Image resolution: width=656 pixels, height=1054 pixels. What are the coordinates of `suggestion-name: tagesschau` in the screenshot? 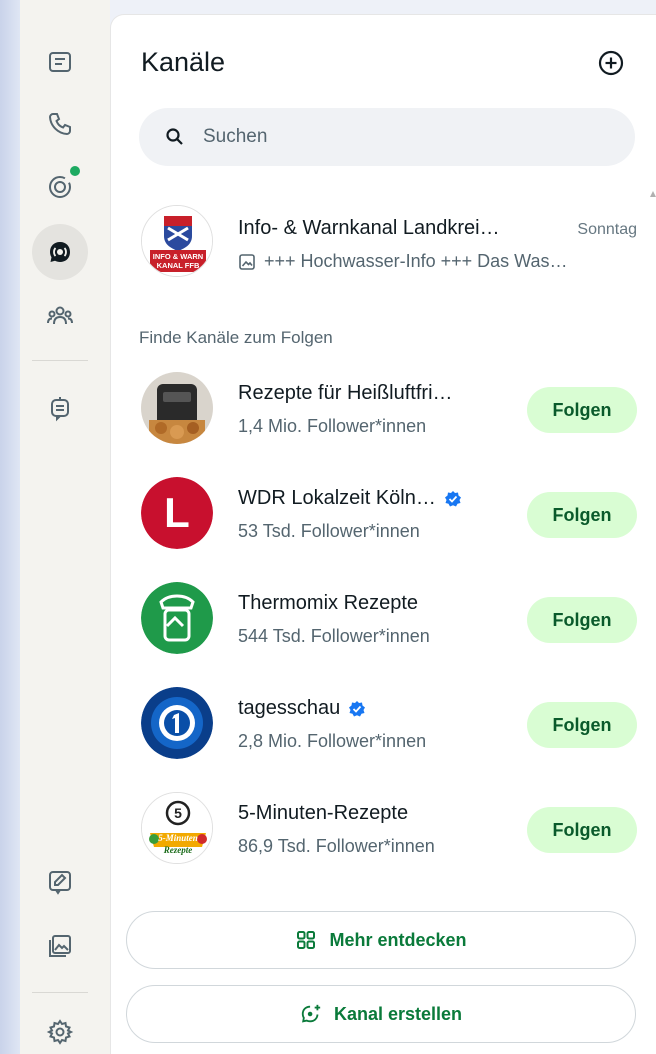 It's located at (302, 708).